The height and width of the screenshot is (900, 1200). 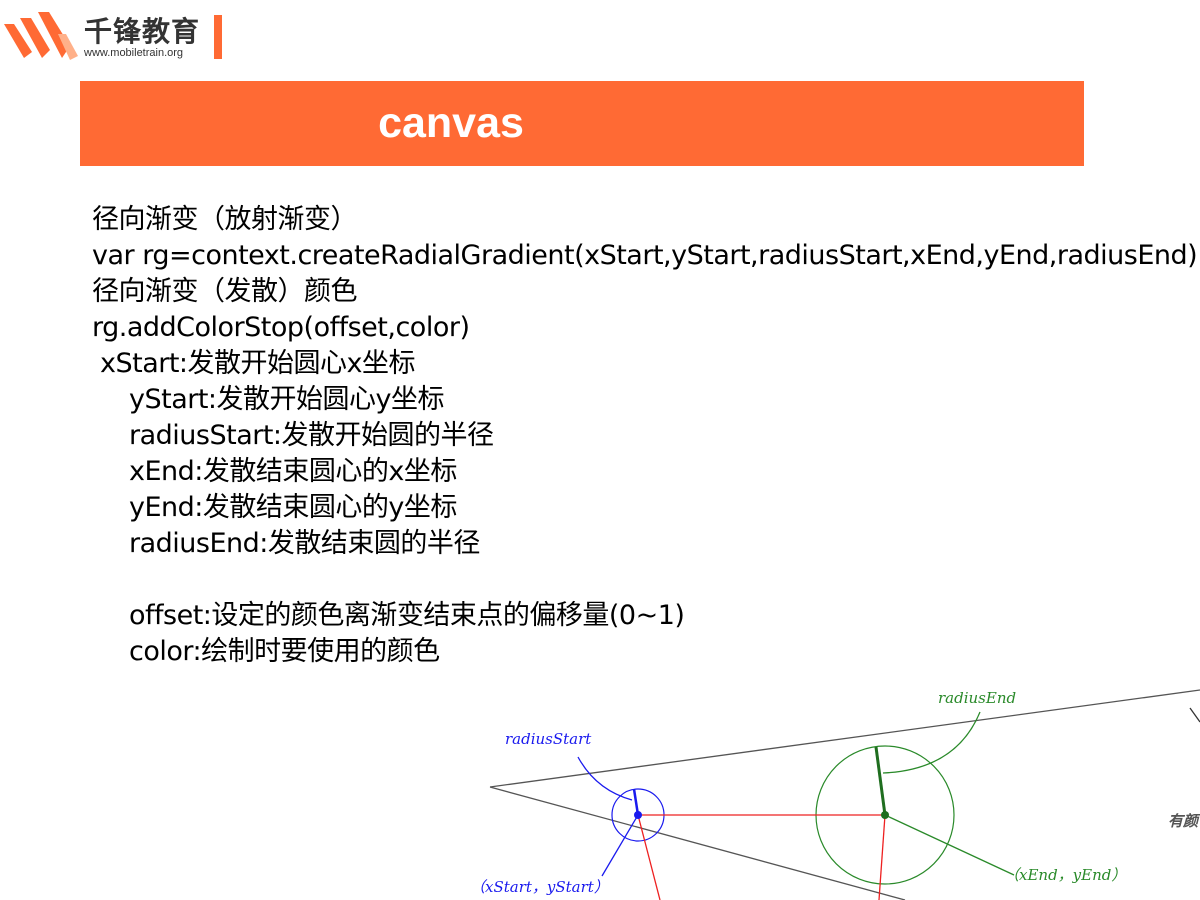 What do you see at coordinates (844, 738) in the screenshot?
I see `cone-upper-line` at bounding box center [844, 738].